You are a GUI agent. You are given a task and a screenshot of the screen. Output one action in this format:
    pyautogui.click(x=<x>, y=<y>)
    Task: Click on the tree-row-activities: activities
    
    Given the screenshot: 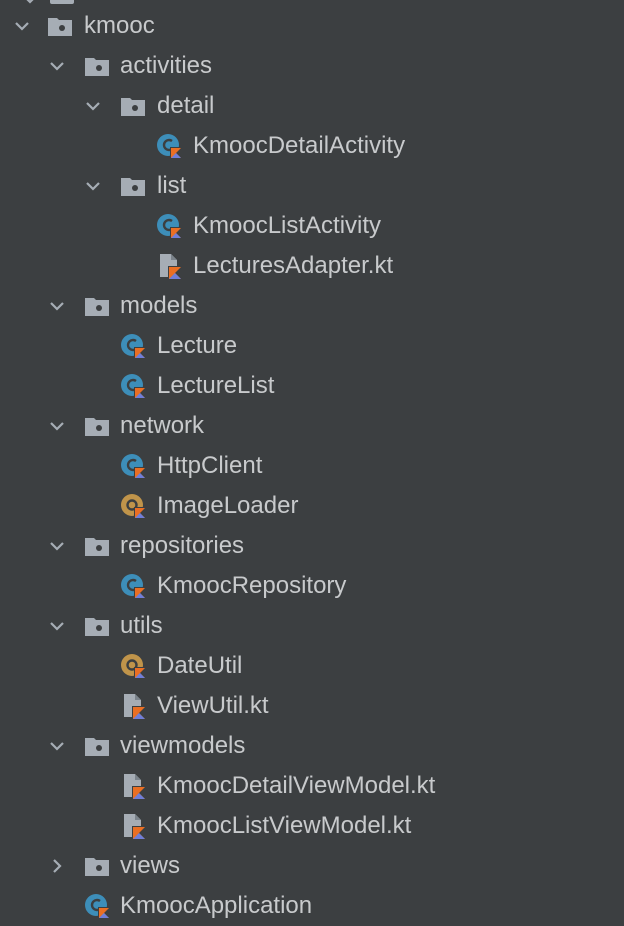 What is the action you would take?
    pyautogui.click(x=312, y=66)
    